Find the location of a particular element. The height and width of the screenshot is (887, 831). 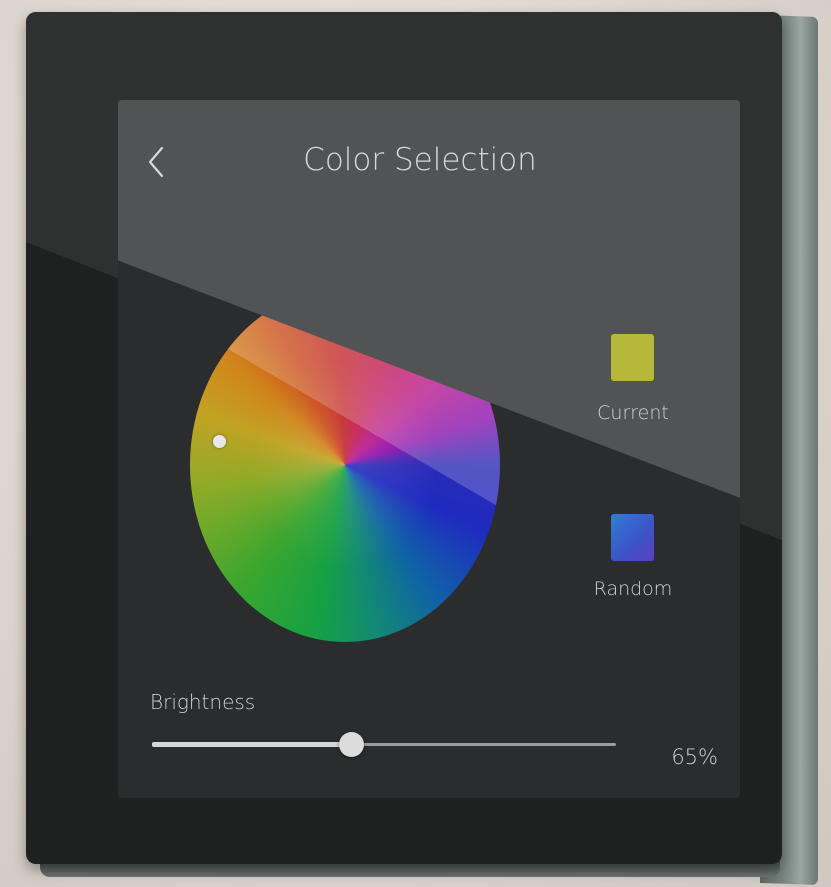

color-picker-handle is located at coordinates (219, 441).